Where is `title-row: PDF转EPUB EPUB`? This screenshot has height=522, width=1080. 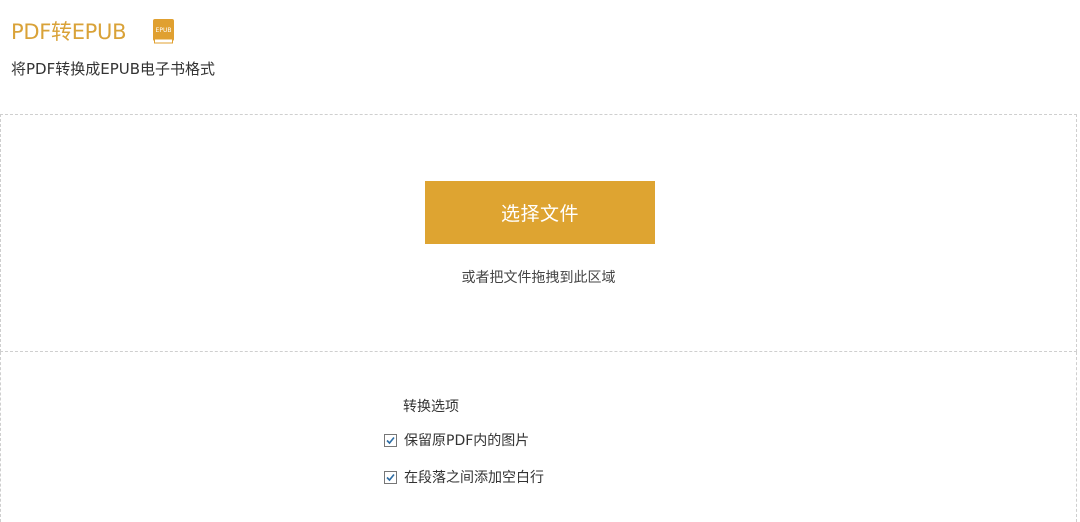
title-row: PDF转EPUB EPUB is located at coordinates (541, 32).